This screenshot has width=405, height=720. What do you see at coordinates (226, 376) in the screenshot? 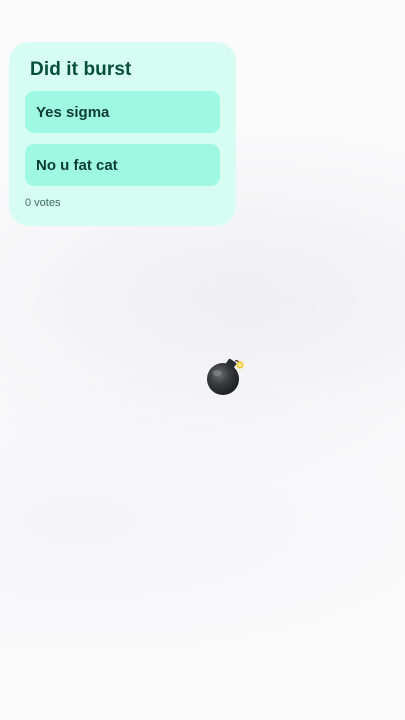
I see `bomb-icon` at bounding box center [226, 376].